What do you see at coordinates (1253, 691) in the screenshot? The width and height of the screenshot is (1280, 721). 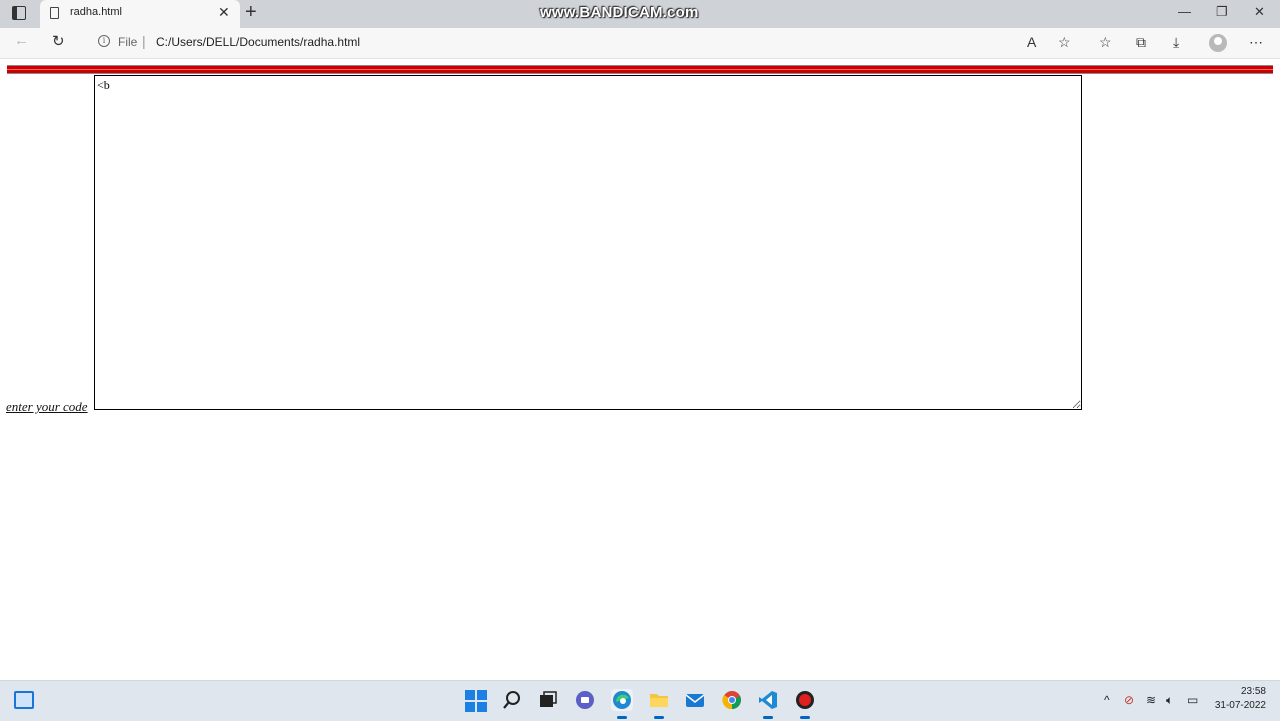 I see `clock-time: 23:58` at bounding box center [1253, 691].